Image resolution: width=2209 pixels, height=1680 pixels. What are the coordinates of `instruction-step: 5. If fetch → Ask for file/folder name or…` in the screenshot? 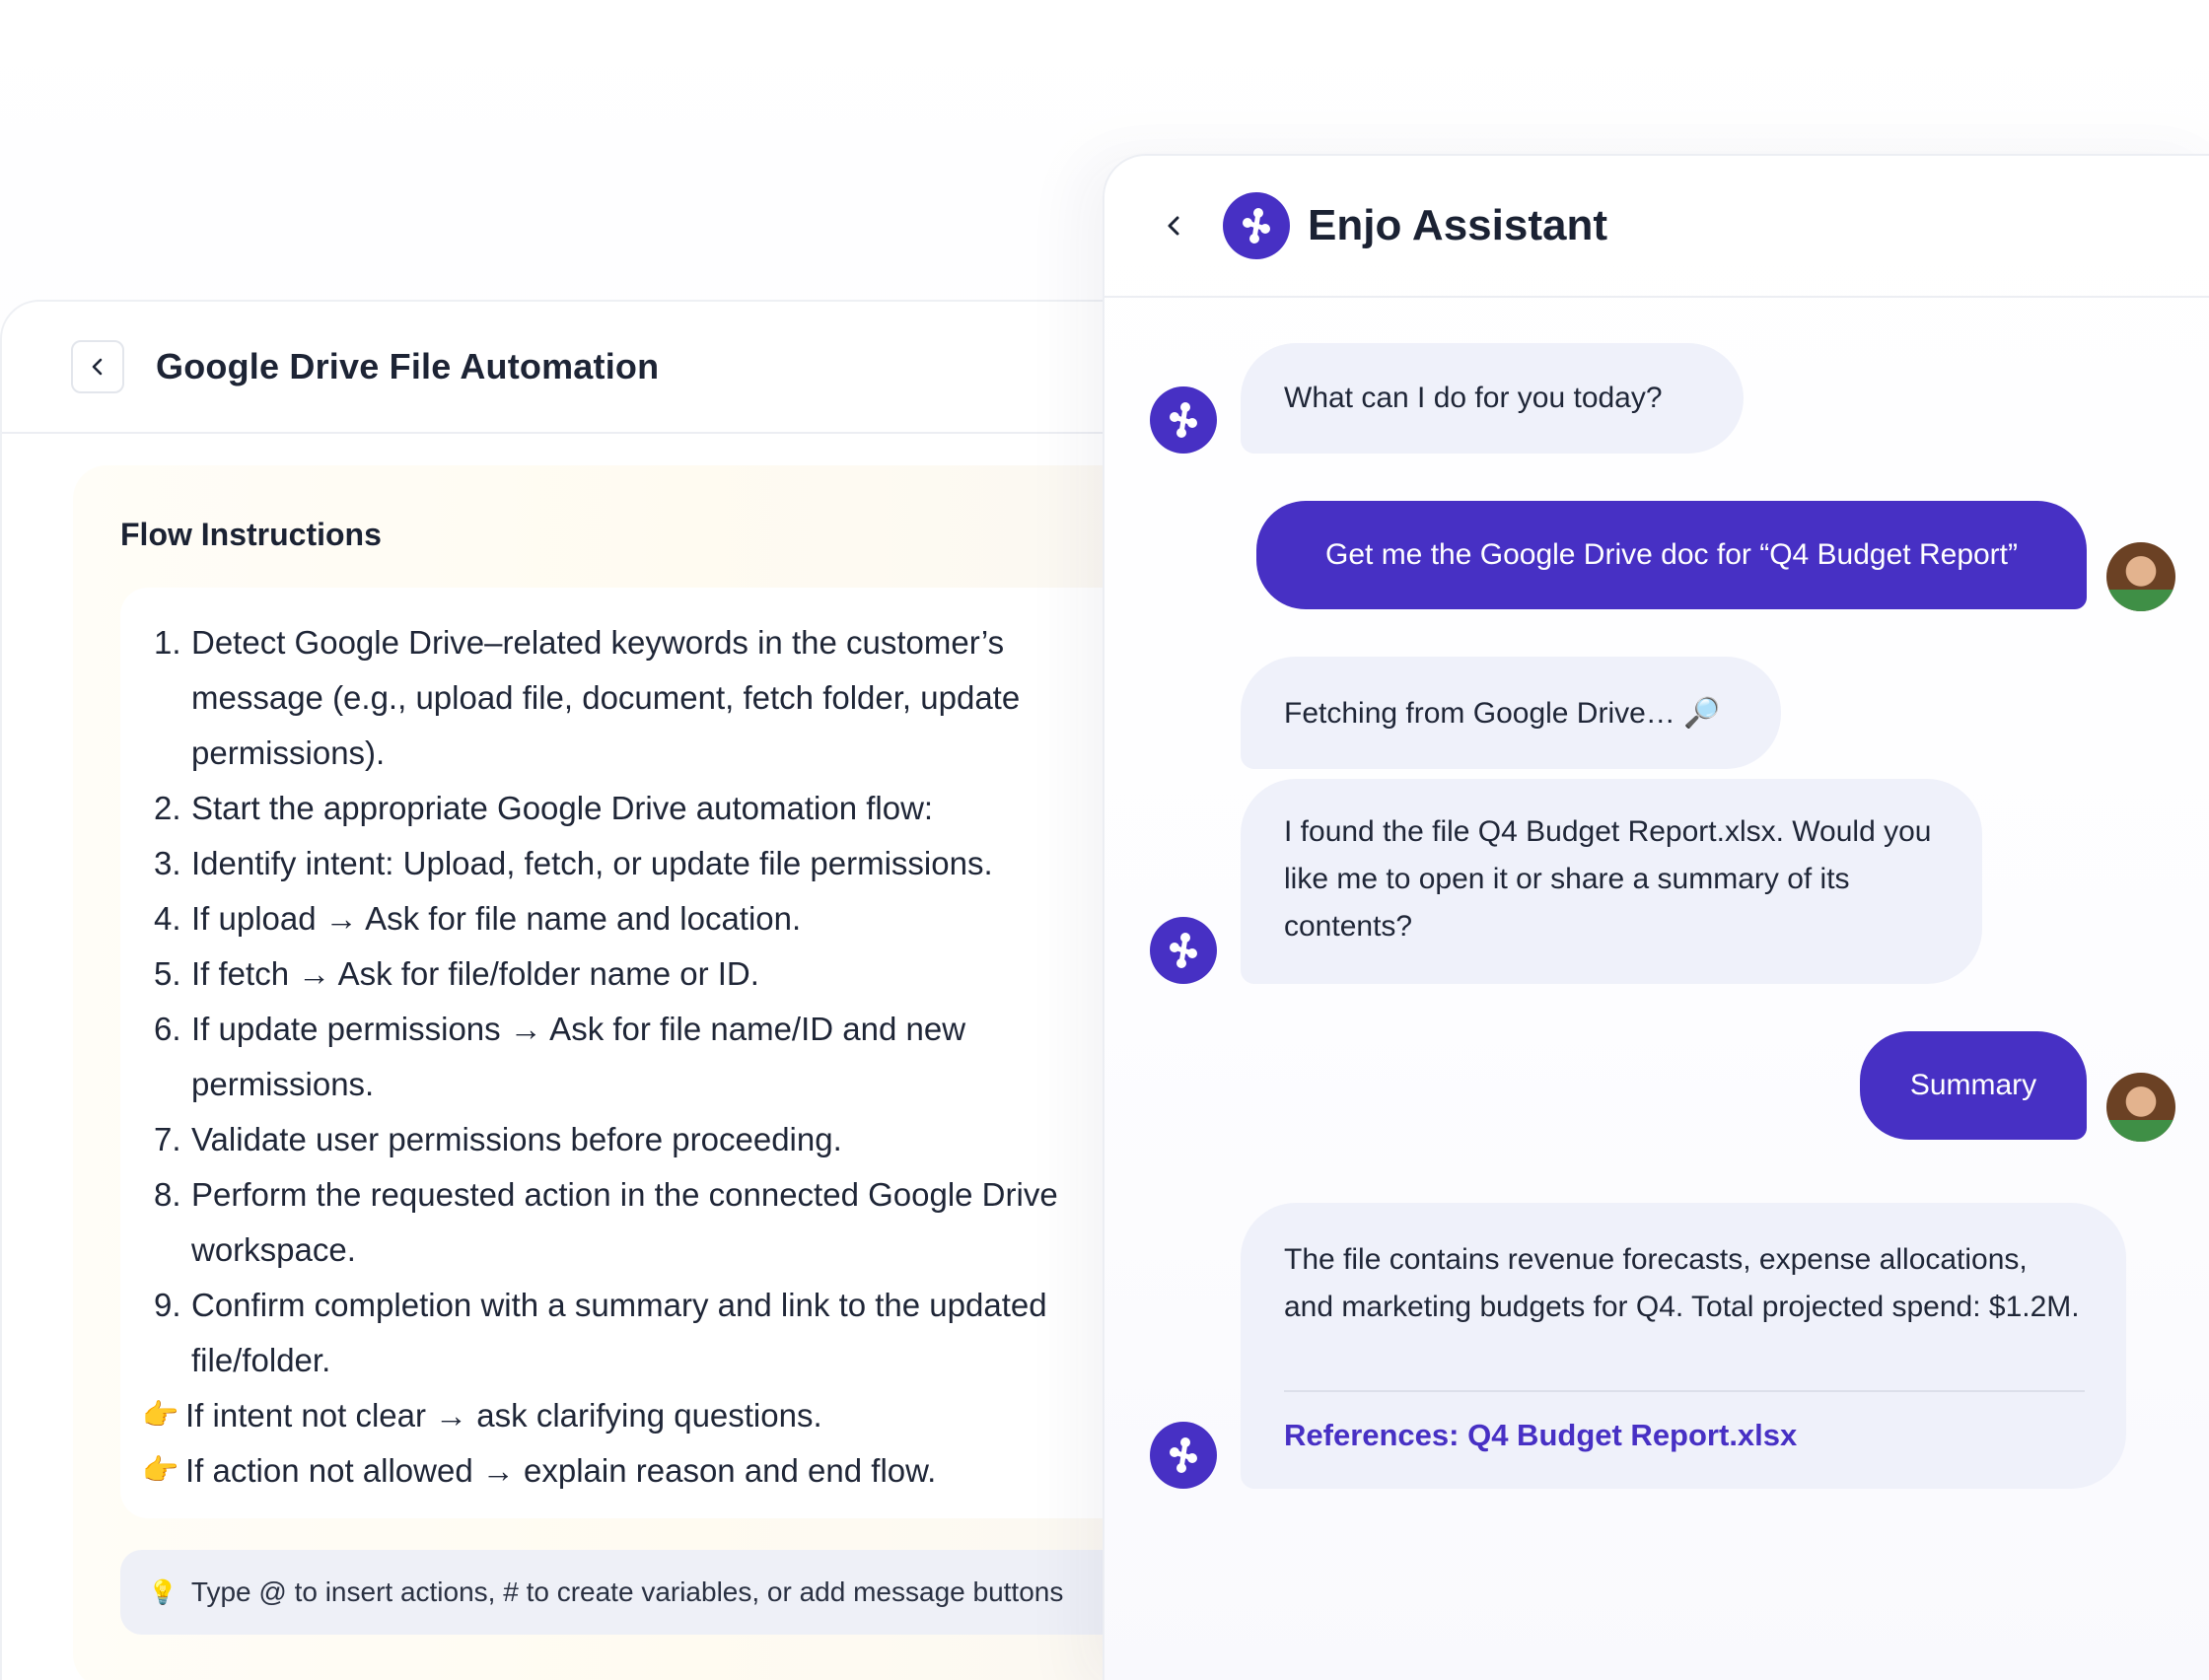 It's located at (456, 973).